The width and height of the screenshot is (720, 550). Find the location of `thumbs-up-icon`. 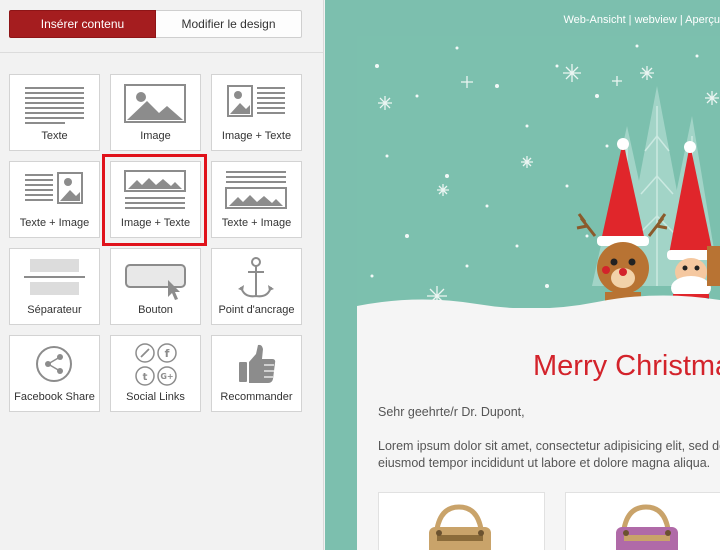

thumbs-up-icon is located at coordinates (257, 363).